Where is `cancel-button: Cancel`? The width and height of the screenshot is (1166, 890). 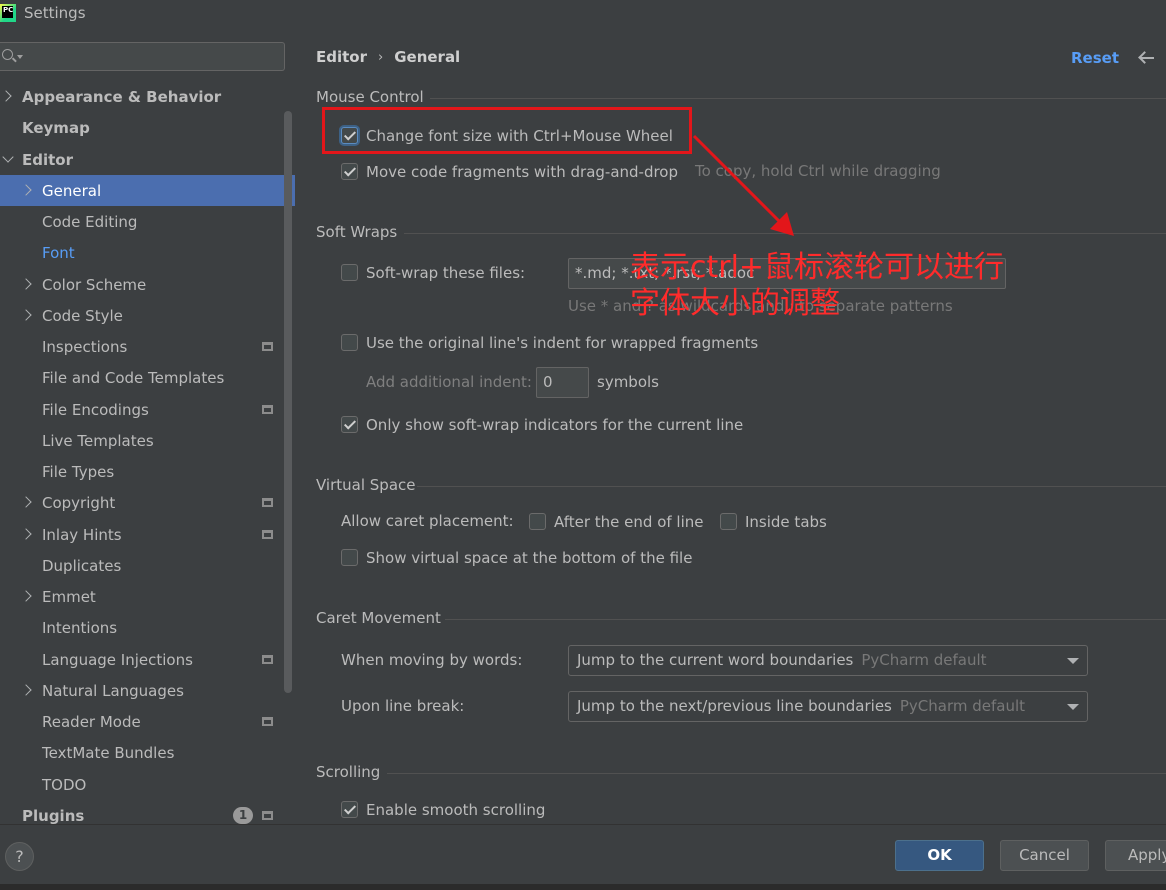 cancel-button: Cancel is located at coordinates (1044, 855).